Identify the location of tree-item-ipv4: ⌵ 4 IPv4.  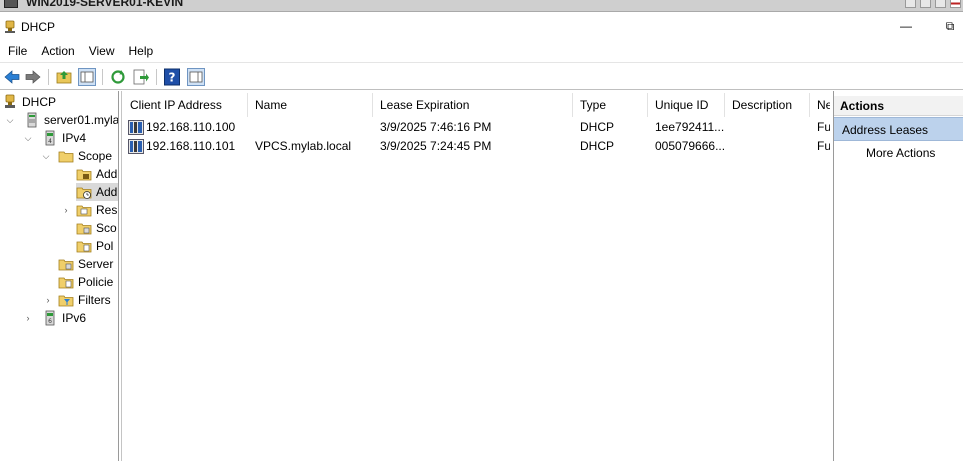
(54, 138).